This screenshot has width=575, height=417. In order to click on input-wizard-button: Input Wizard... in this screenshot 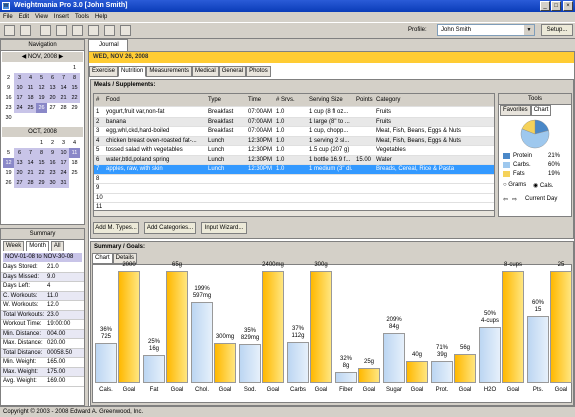, I will do `click(224, 228)`.